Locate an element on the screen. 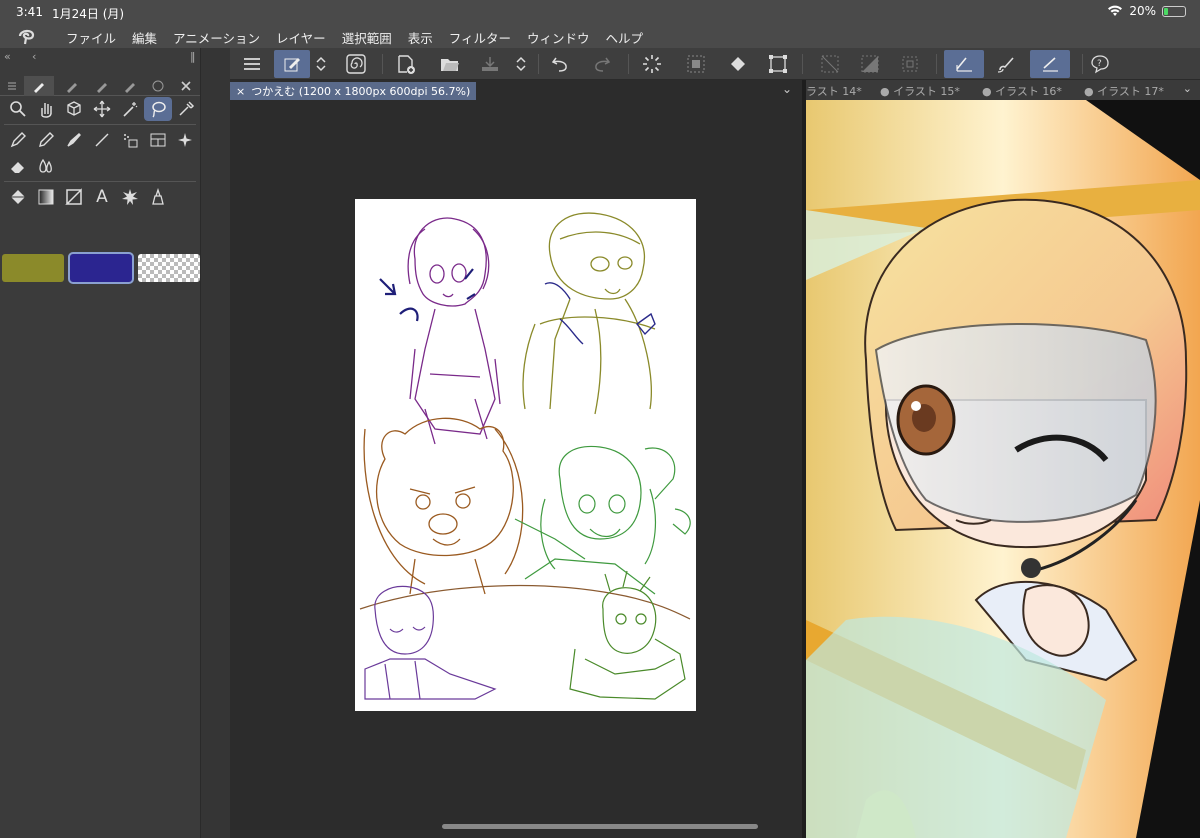 This screenshot has height=838, width=1200. grip-icon: ‖ is located at coordinates (193, 56).